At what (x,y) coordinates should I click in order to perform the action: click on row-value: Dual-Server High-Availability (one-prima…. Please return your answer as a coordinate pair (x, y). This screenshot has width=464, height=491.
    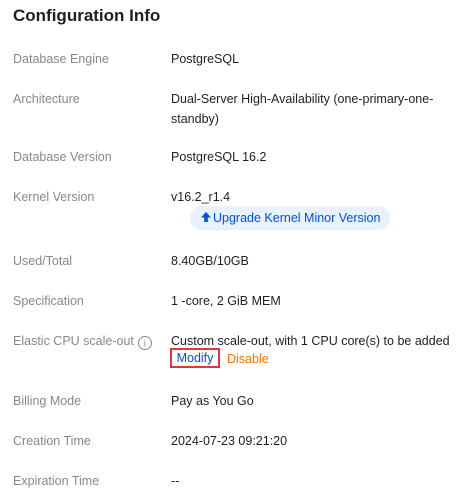
    Looking at the image, I should click on (302, 109).